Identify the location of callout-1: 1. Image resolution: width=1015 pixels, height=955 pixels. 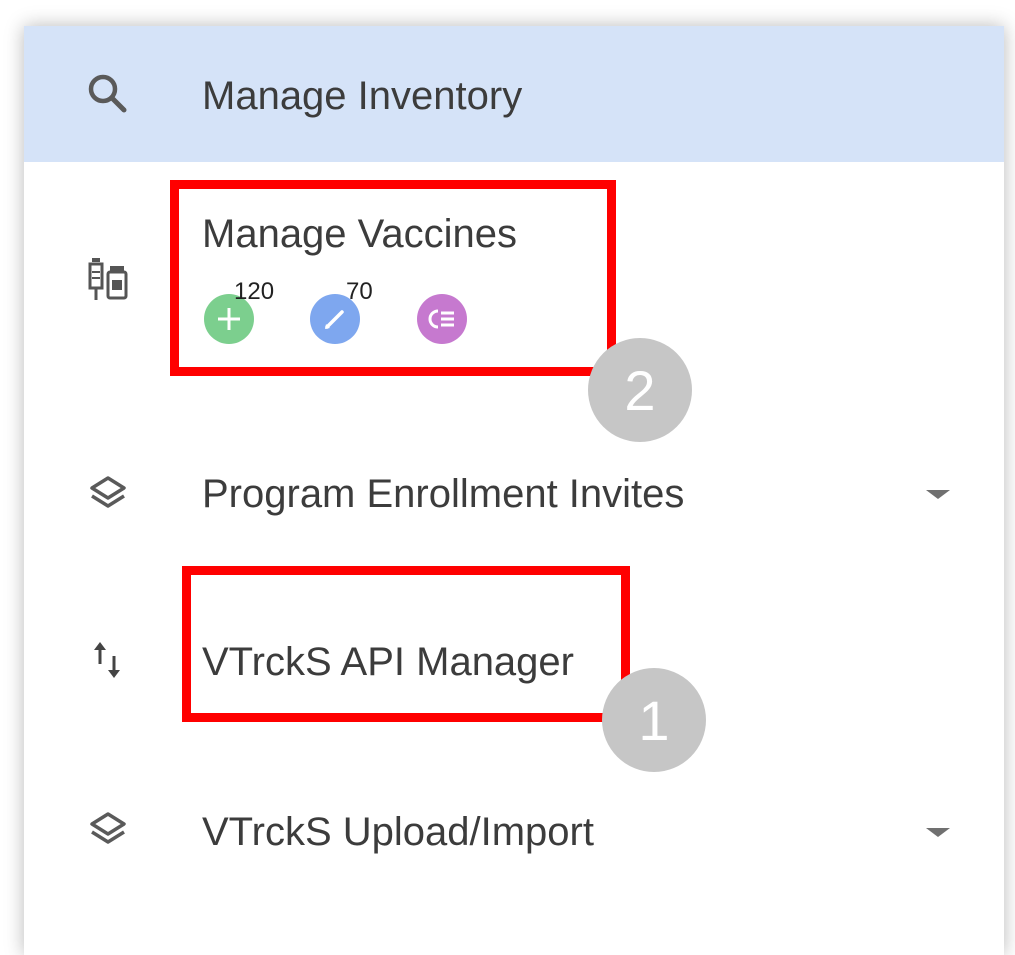
(654, 720).